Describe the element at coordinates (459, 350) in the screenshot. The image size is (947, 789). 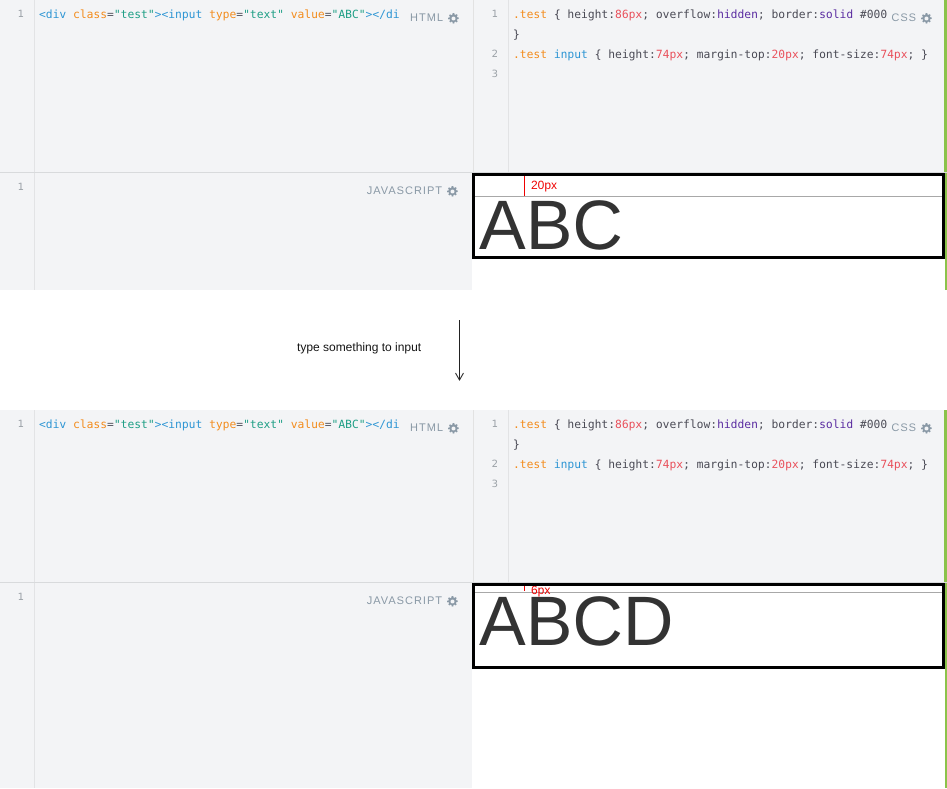
I see `down-arrow-icon` at that location.